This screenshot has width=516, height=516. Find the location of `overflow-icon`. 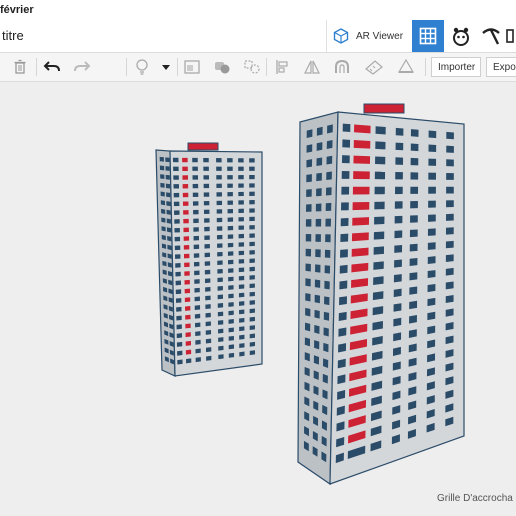

overflow-icon is located at coordinates (511, 36).